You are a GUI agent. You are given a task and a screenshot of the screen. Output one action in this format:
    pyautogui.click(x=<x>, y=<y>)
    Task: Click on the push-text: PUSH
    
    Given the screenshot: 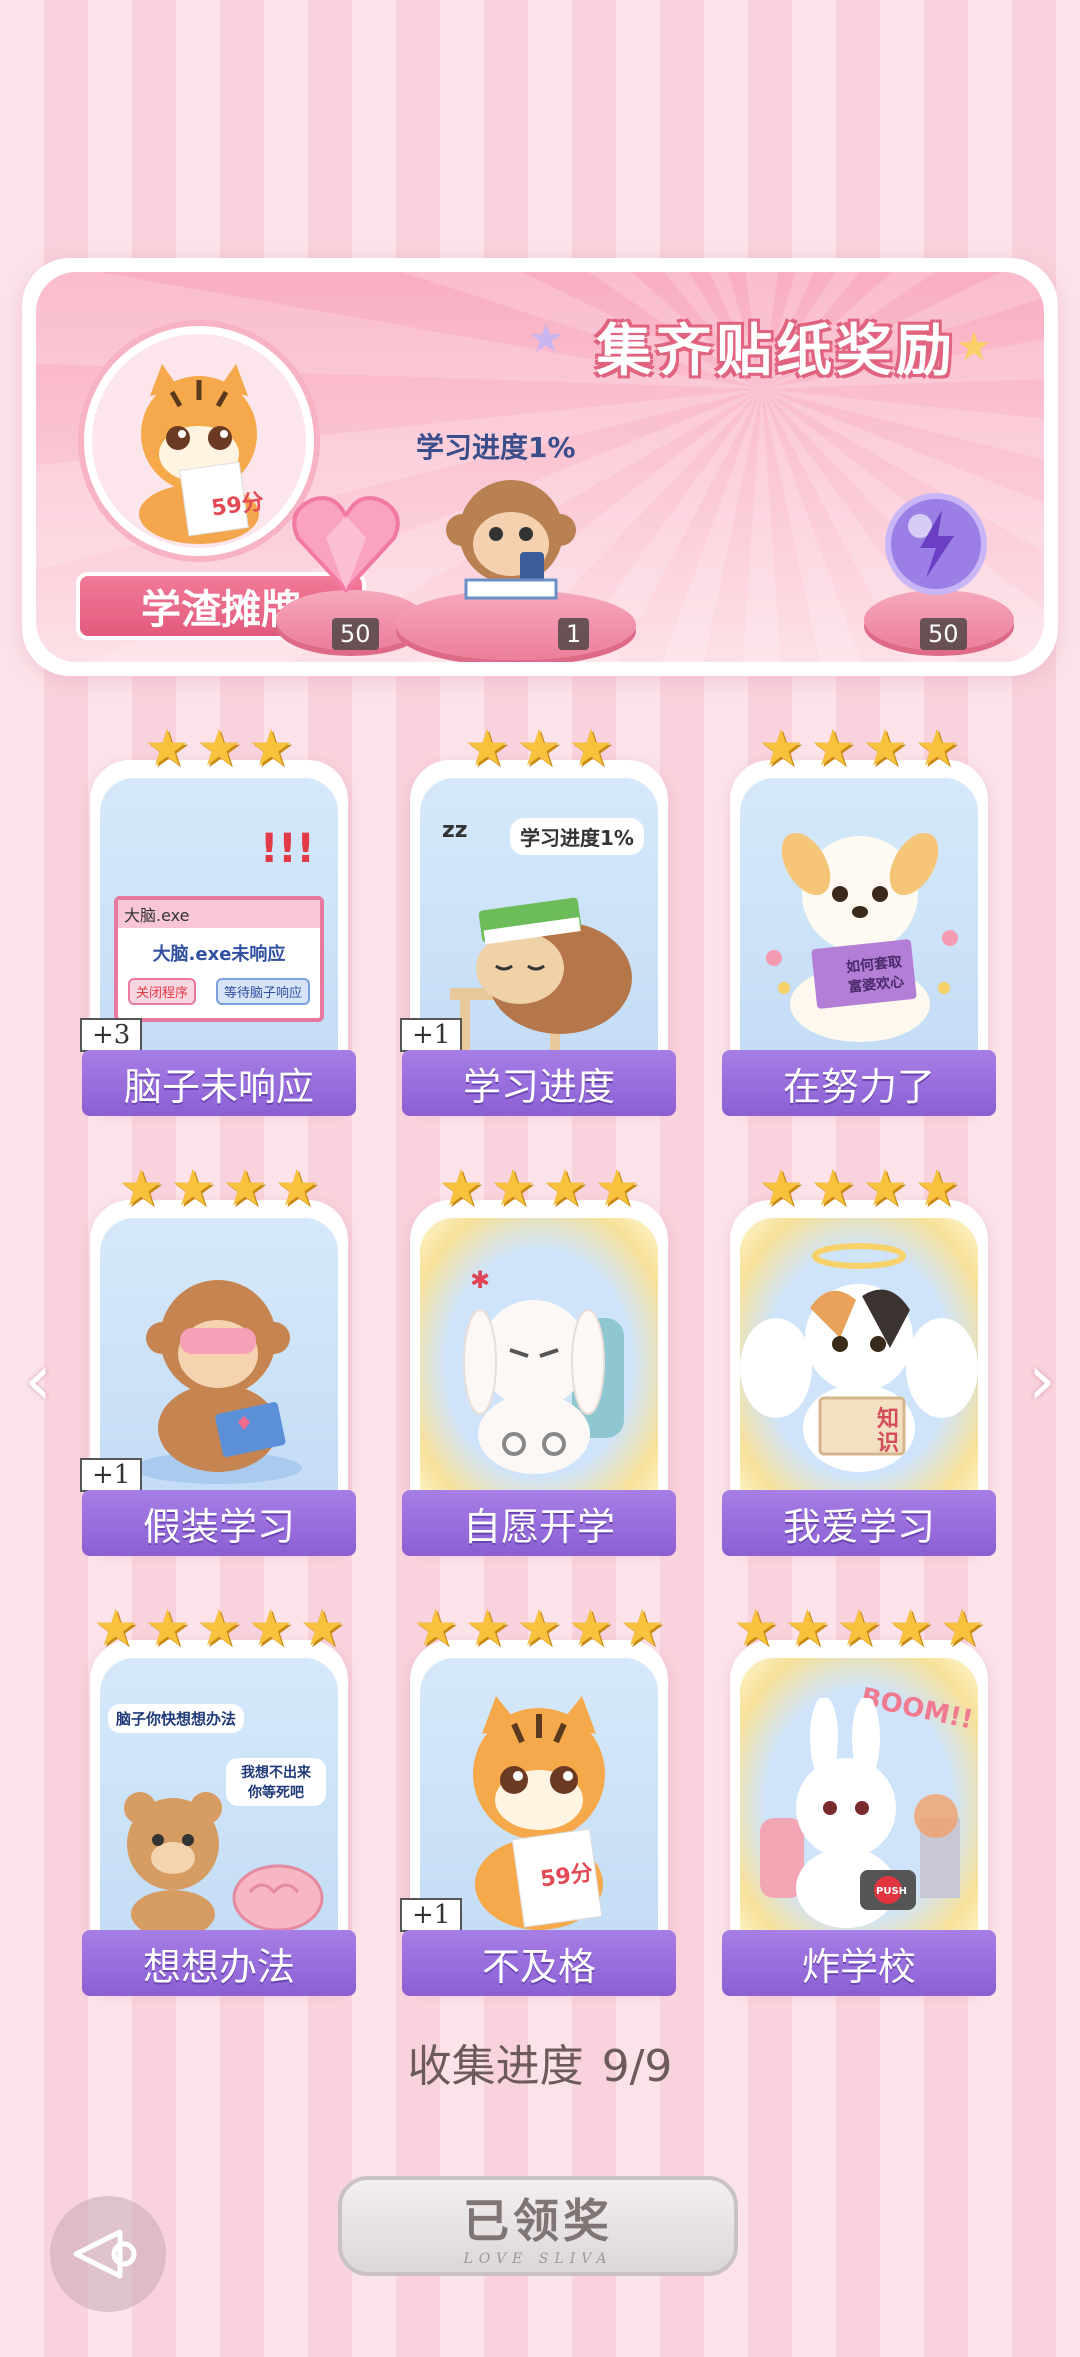 What is the action you would take?
    pyautogui.click(x=892, y=1891)
    